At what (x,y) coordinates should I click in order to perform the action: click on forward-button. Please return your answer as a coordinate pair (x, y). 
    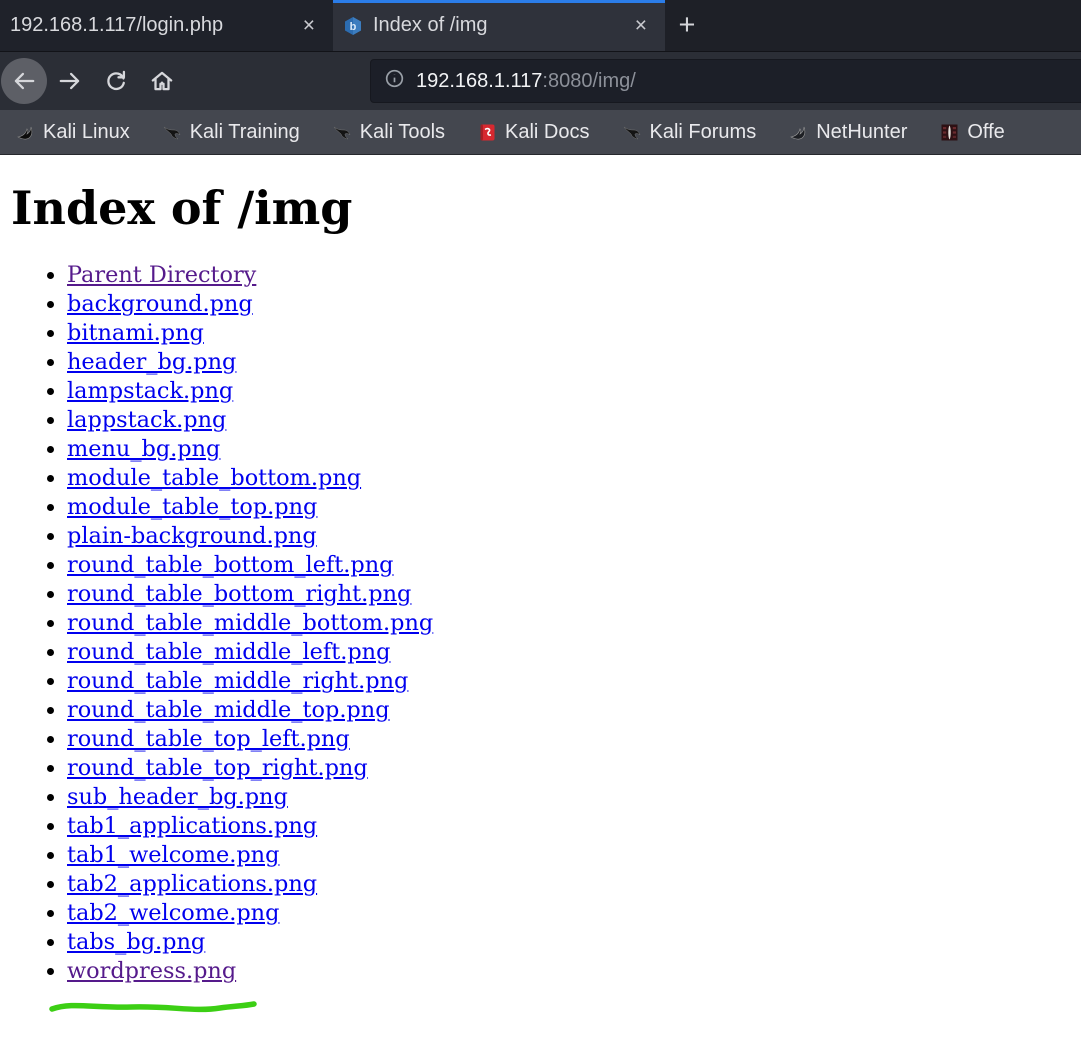
    Looking at the image, I should click on (70, 81).